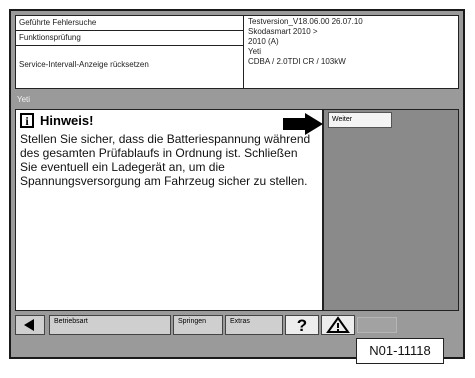 Image resolution: width=475 pixels, height=378 pixels. Describe the element at coordinates (110, 325) in the screenshot. I see `mode-button: Betriebsart` at that location.